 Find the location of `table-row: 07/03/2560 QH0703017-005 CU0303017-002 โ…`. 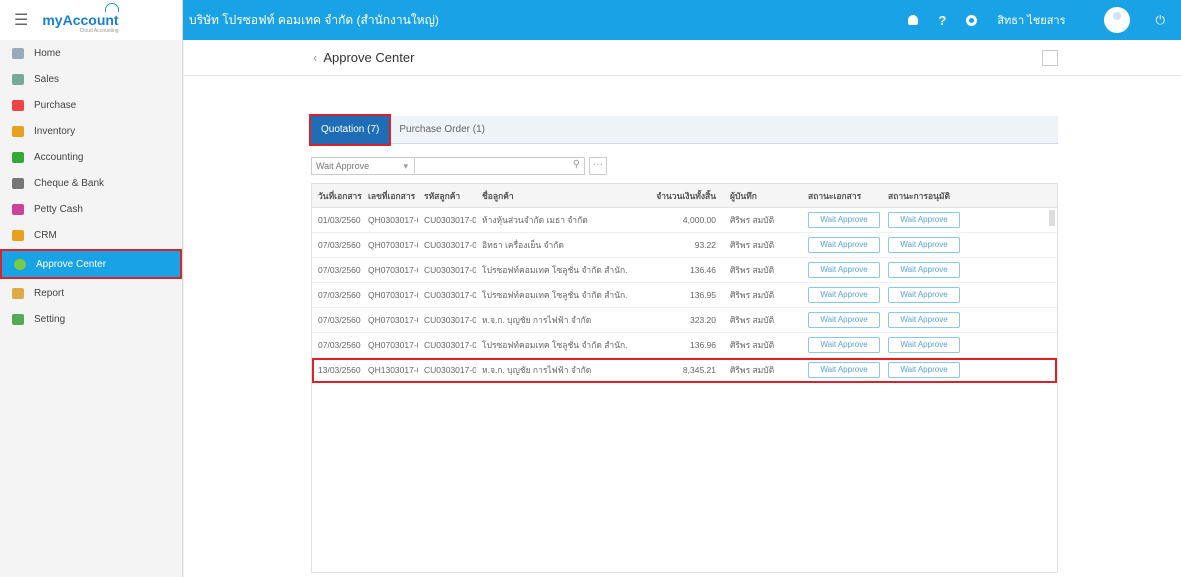

table-row: 07/03/2560 QH0703017-005 CU0303017-002 โ… is located at coordinates (684, 270).